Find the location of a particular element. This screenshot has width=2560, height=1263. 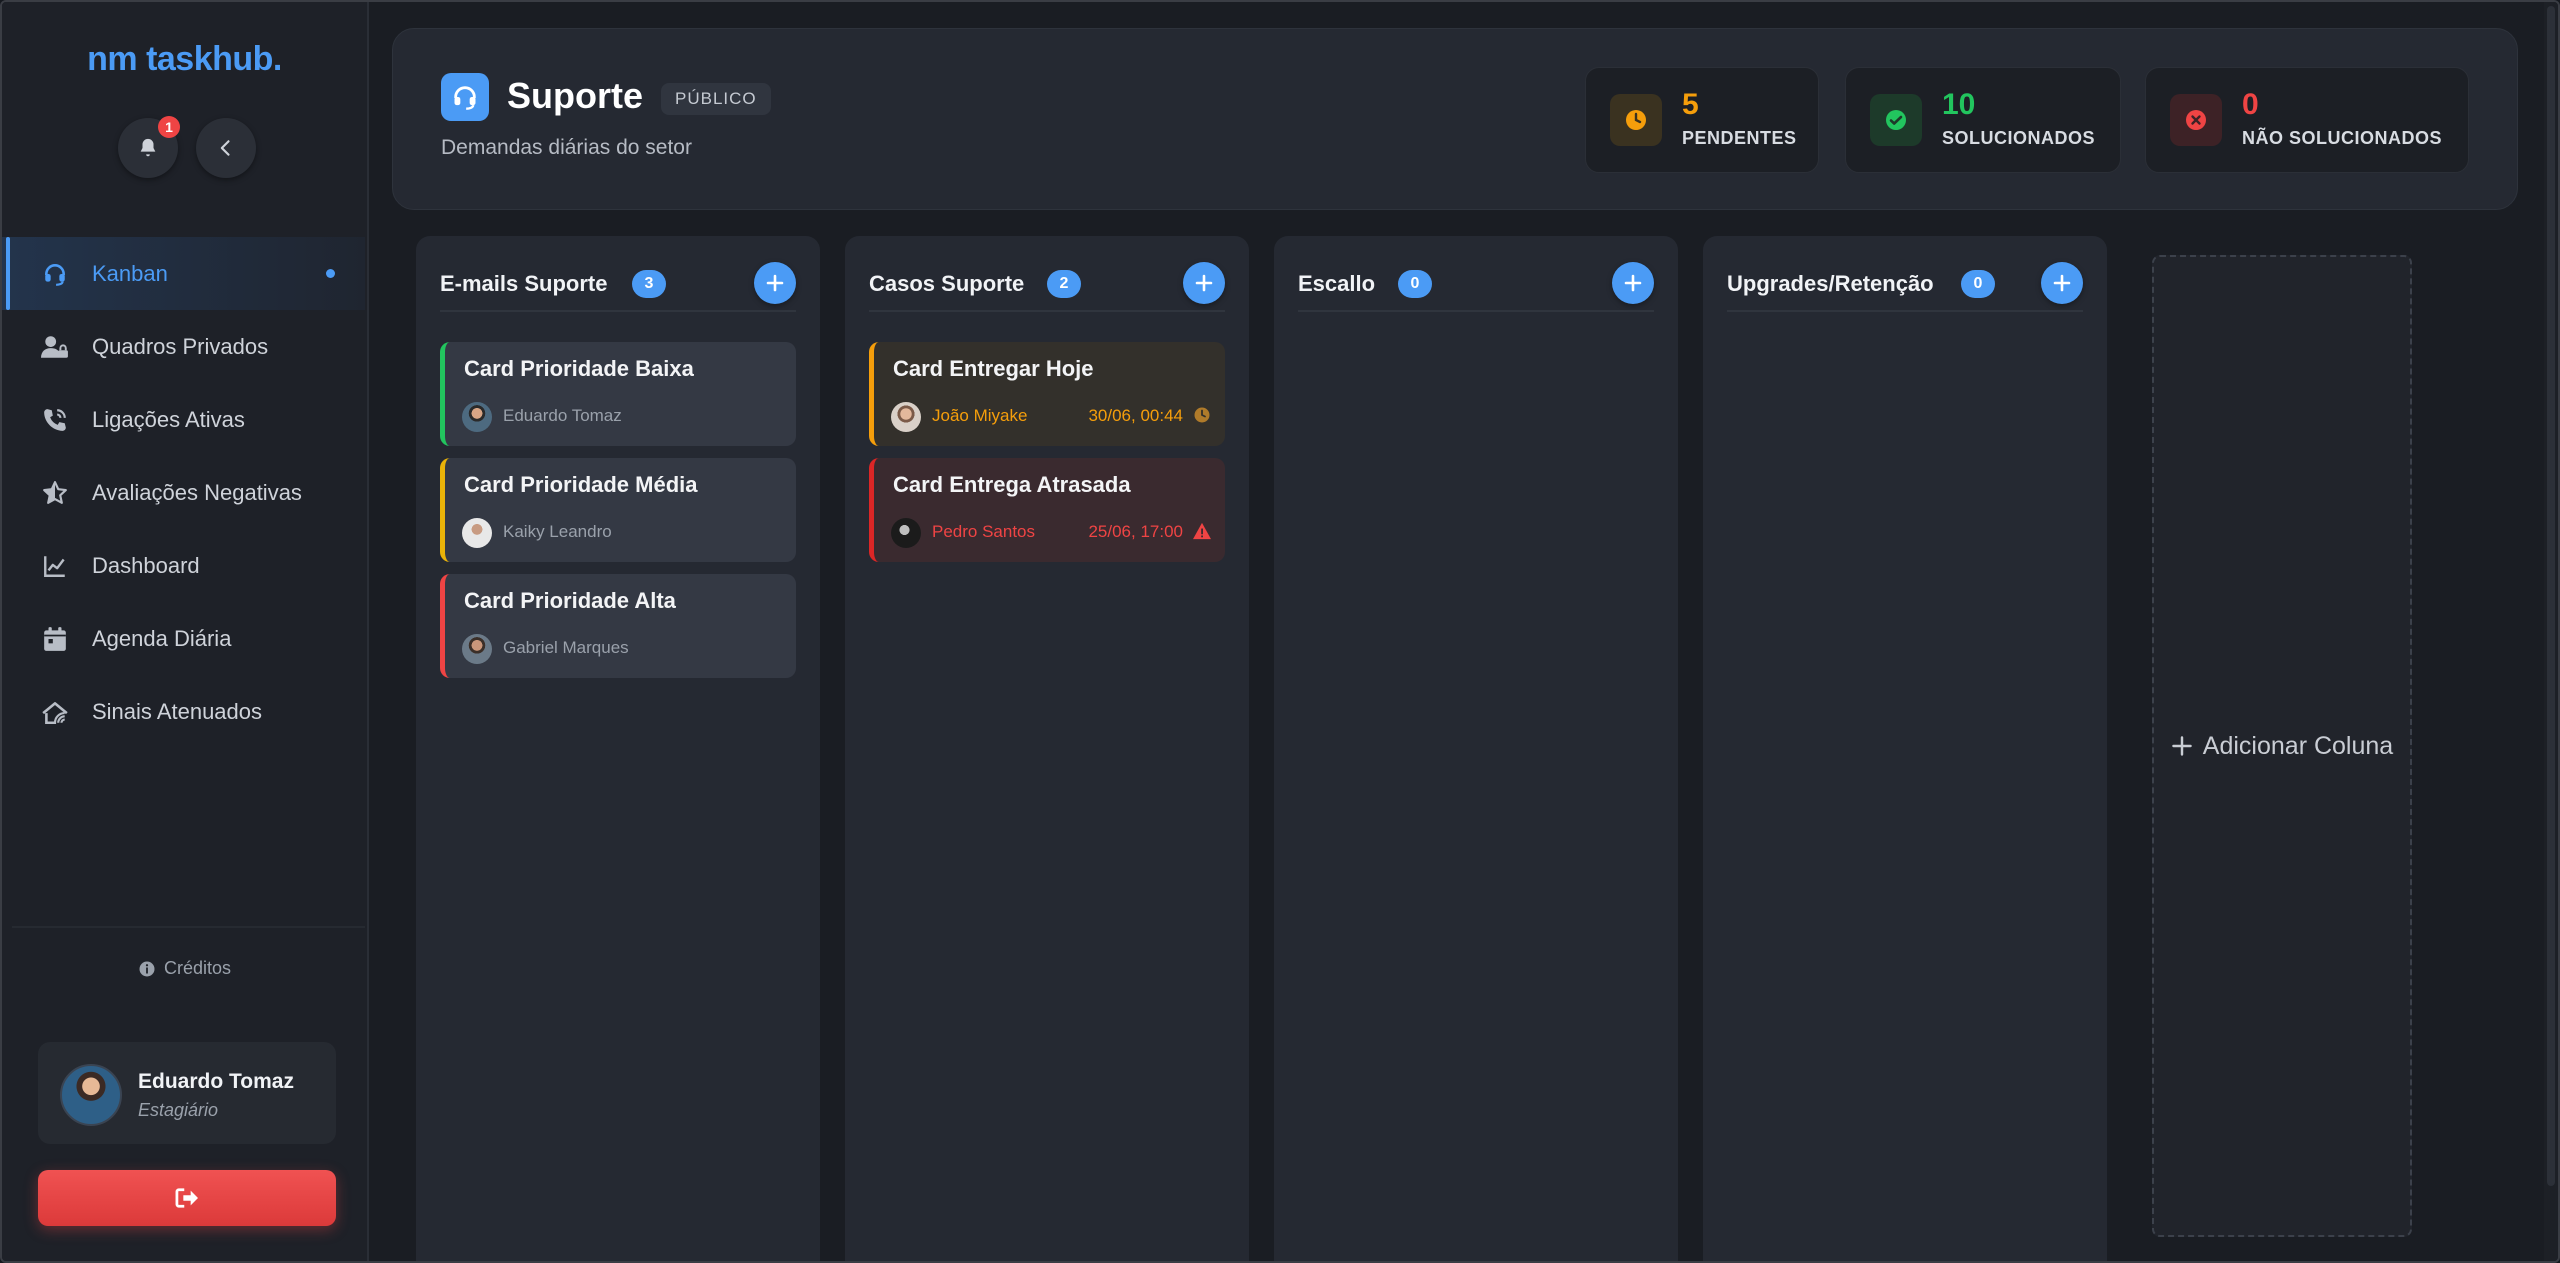

column-count-badge: 3 is located at coordinates (649, 284).